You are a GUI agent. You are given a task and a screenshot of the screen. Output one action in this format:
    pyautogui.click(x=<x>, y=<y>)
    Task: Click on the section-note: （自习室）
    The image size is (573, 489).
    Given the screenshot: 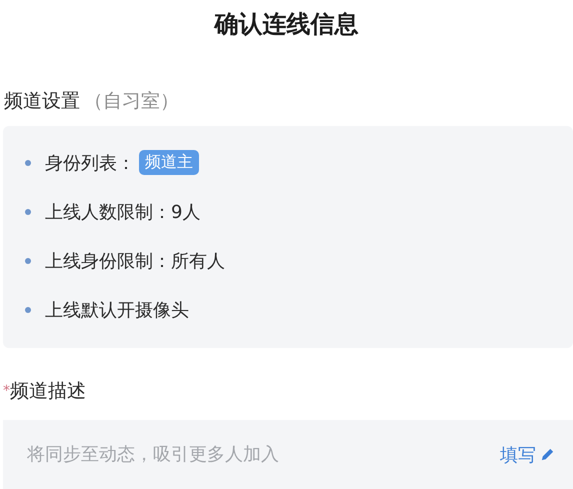 What is the action you would take?
    pyautogui.click(x=131, y=101)
    